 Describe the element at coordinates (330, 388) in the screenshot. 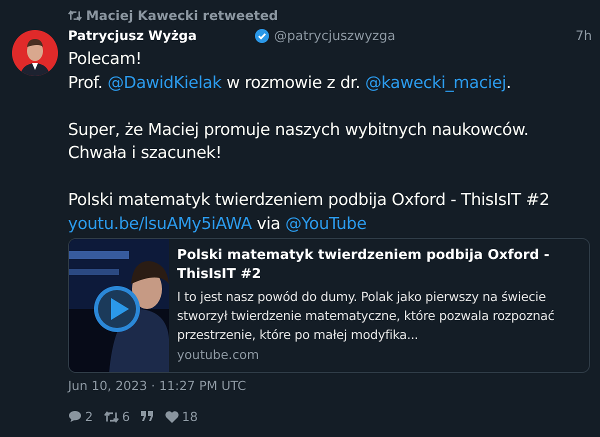

I see `tweet-date: Jun 10, 2023 · 11:27 PM UTC` at that location.